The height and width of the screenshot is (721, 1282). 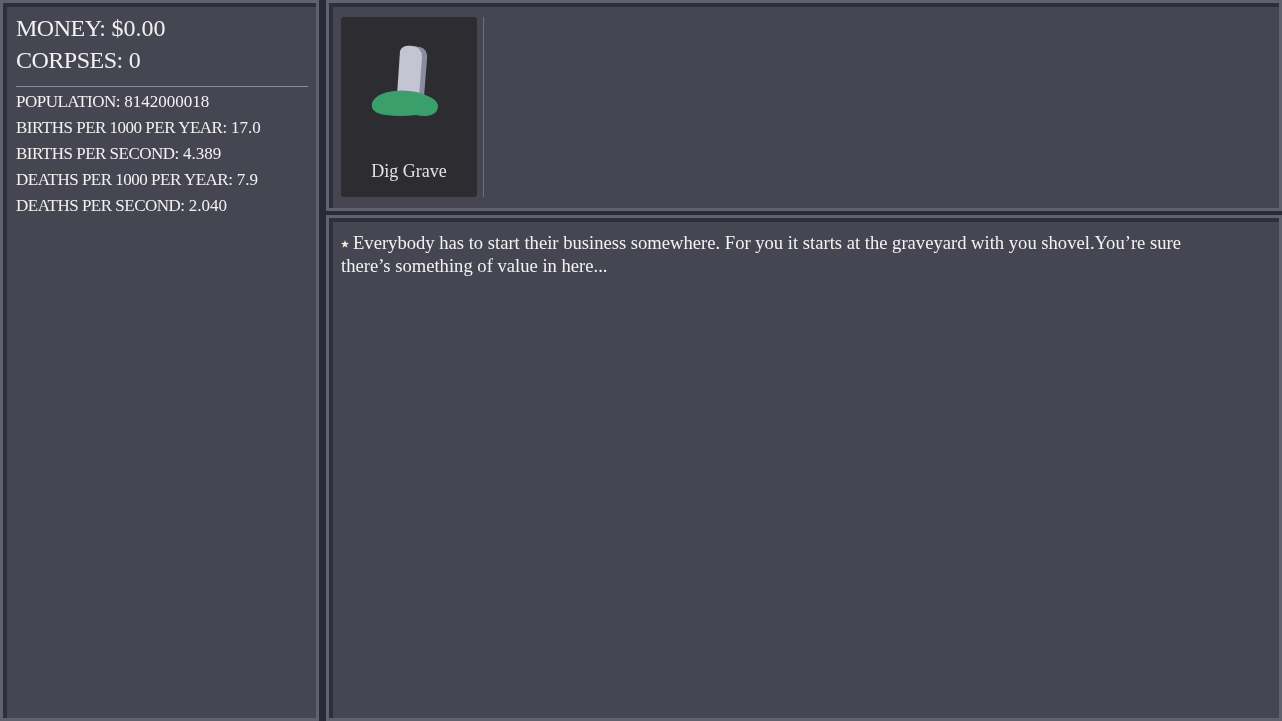 I want to click on stat-value: 4.389, so click(x=202, y=153).